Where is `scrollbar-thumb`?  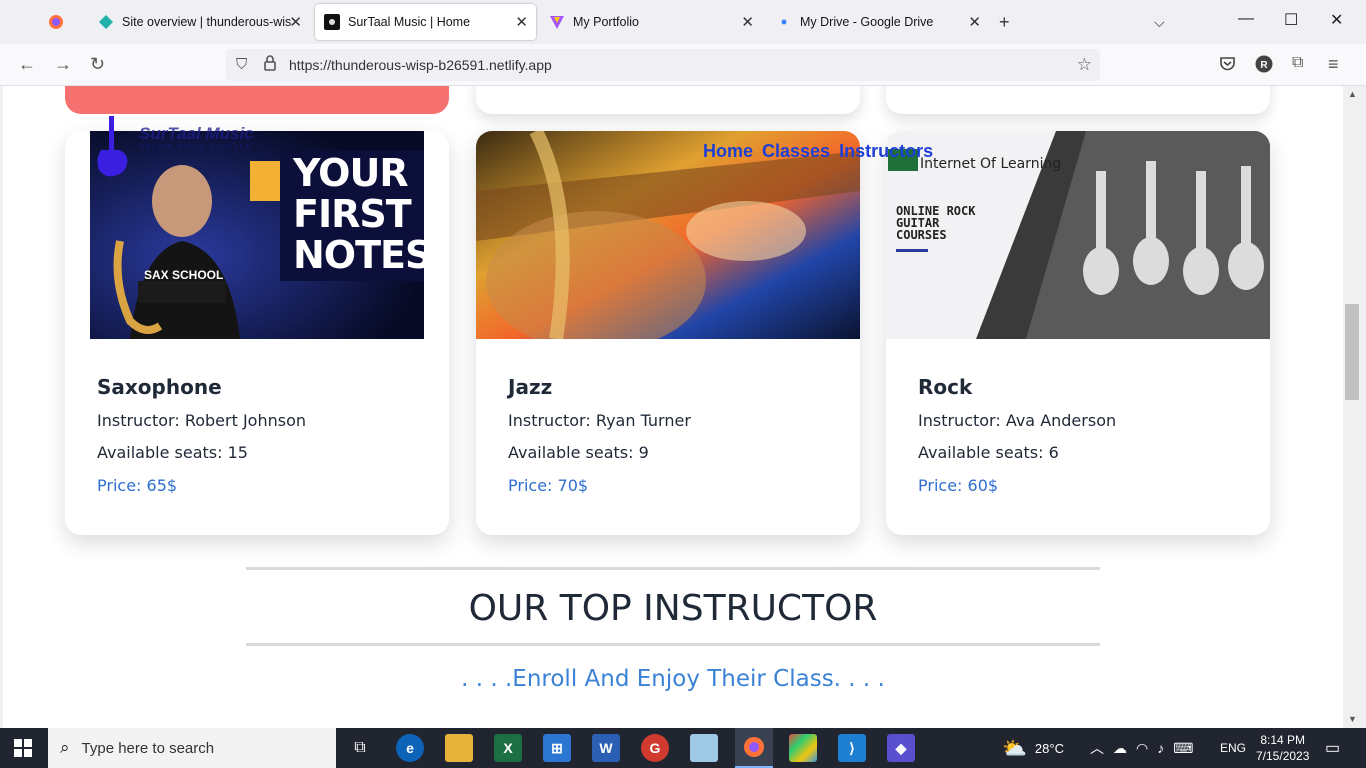
scrollbar-thumb is located at coordinates (1352, 352).